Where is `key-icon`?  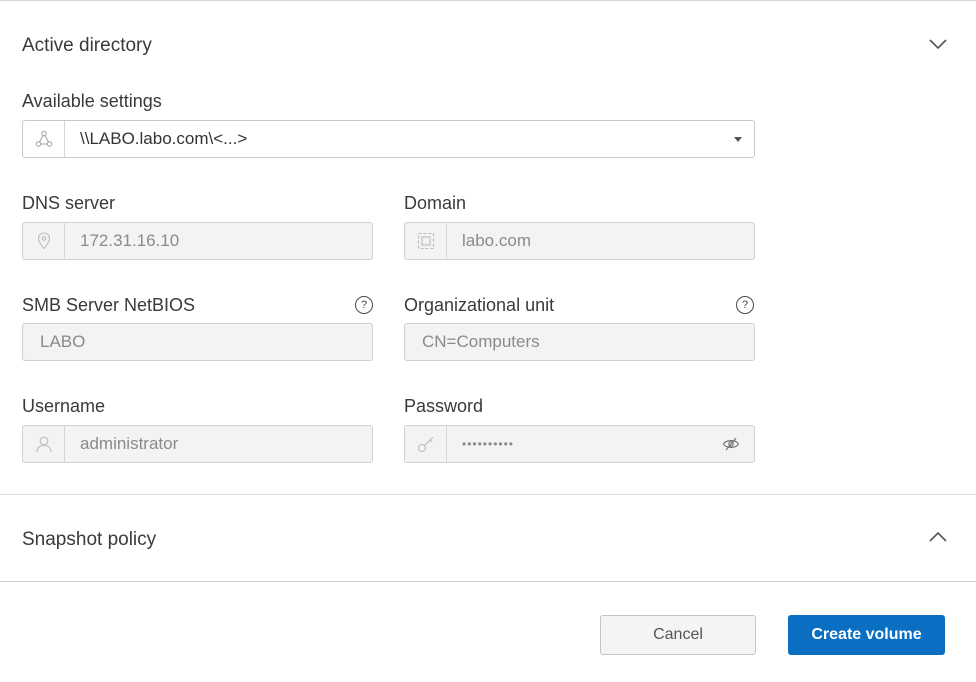 key-icon is located at coordinates (426, 444).